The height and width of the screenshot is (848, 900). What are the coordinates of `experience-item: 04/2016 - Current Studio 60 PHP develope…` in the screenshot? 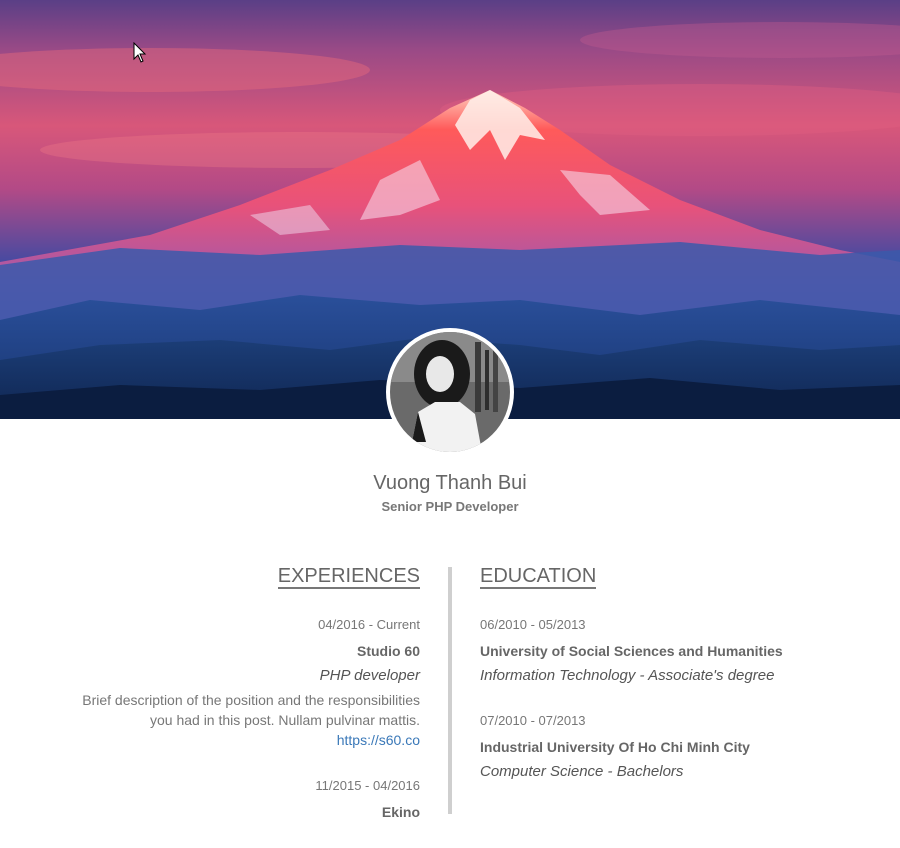 It's located at (240, 683).